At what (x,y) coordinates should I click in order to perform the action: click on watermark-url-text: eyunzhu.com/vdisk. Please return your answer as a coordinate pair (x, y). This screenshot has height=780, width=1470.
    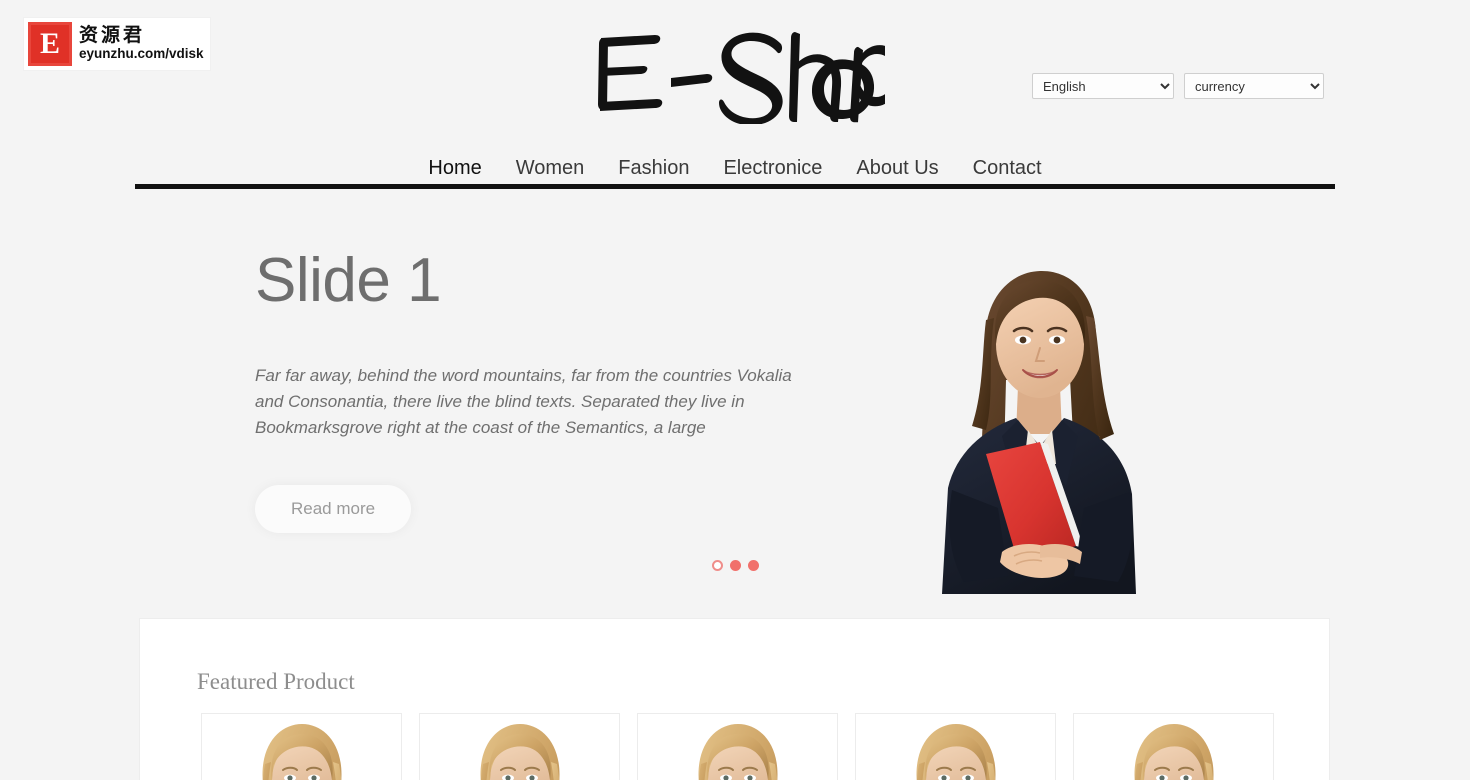
    Looking at the image, I should click on (141, 54).